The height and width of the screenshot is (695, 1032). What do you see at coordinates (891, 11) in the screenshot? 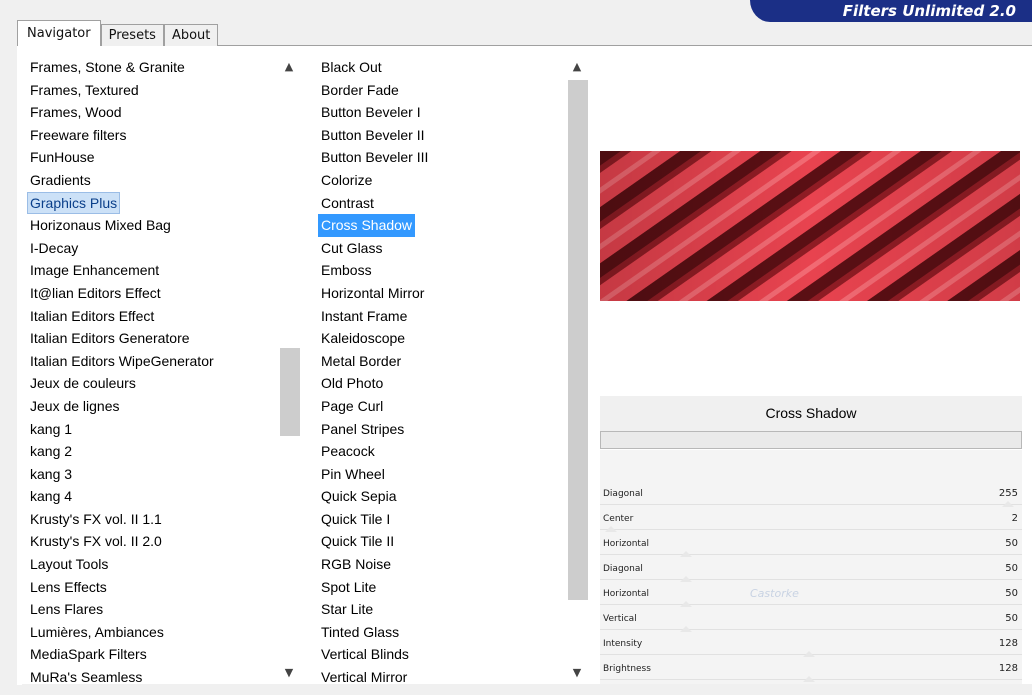
I see `app-brand-banner: Filters Unlimited 2.0` at bounding box center [891, 11].